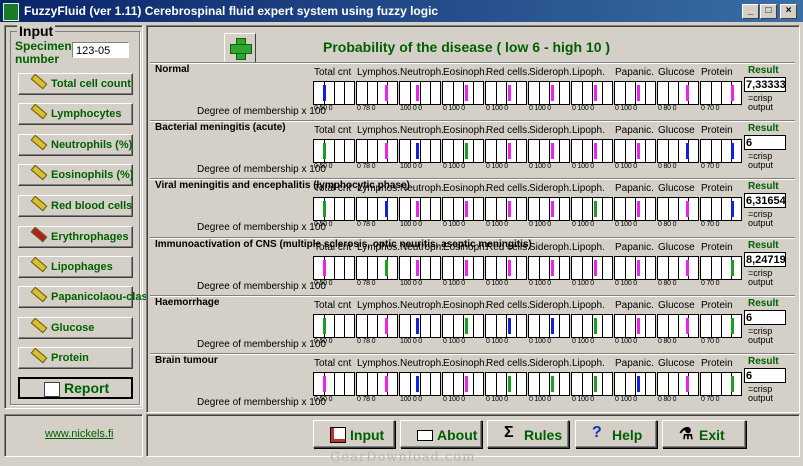 Image resolution: width=803 pixels, height=466 pixels. I want to click on input-button-1: Lymphocytes, so click(75, 114).